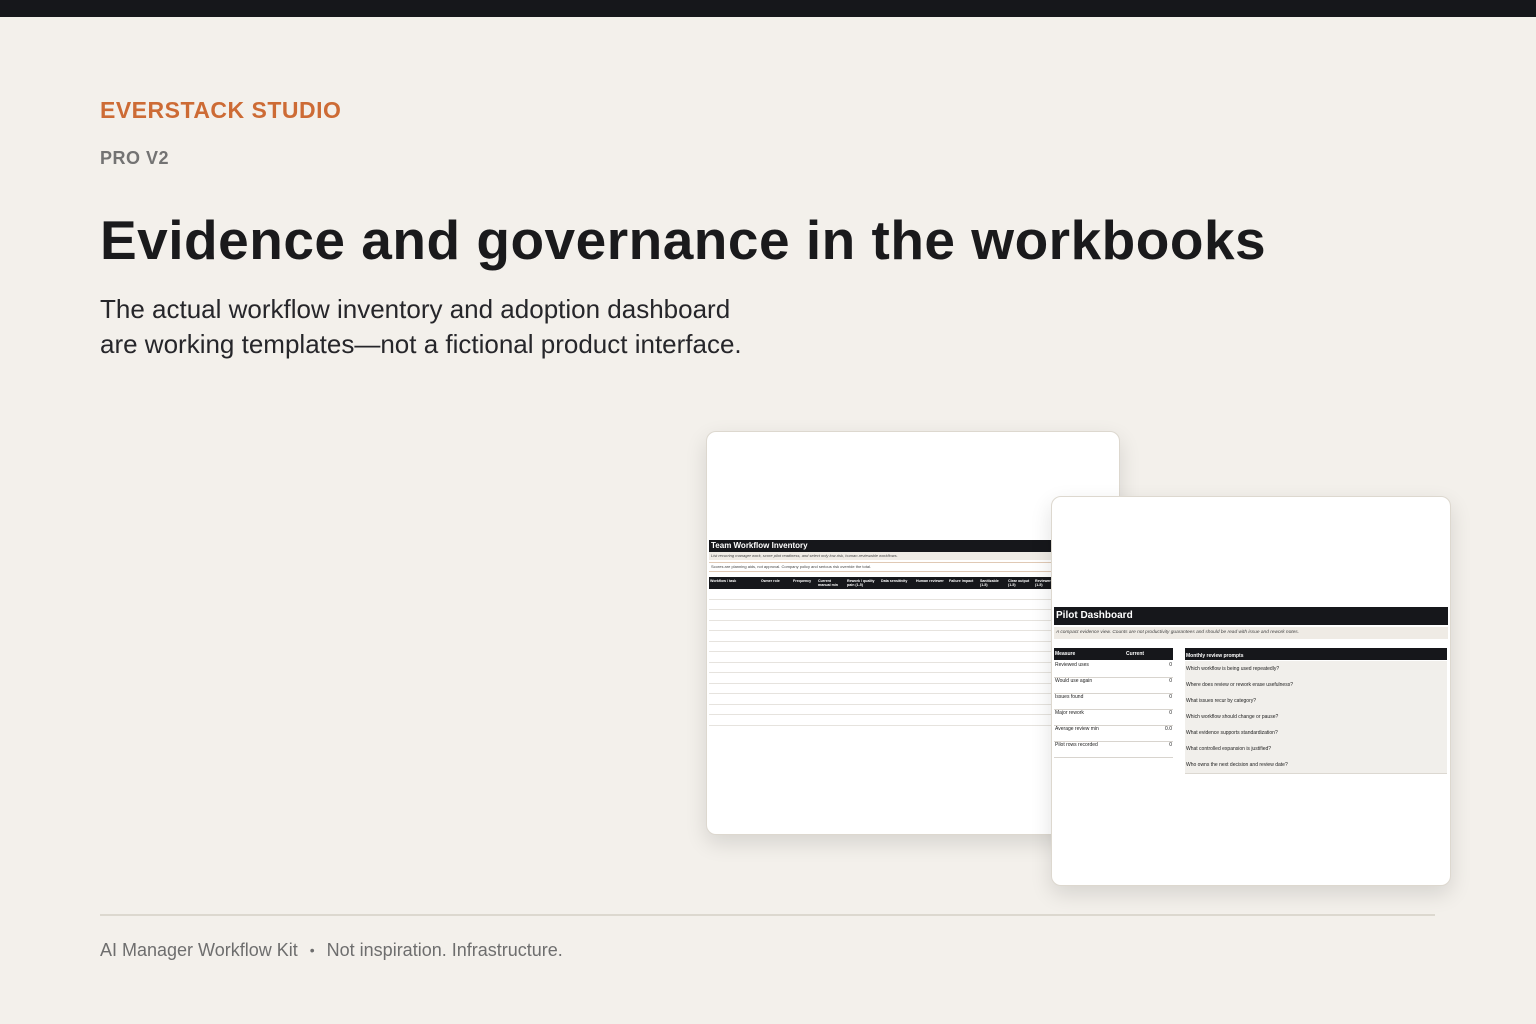 The height and width of the screenshot is (1024, 1536). What do you see at coordinates (1316, 749) in the screenshot?
I see `prompt-row: What controlled expansion is justified?` at bounding box center [1316, 749].